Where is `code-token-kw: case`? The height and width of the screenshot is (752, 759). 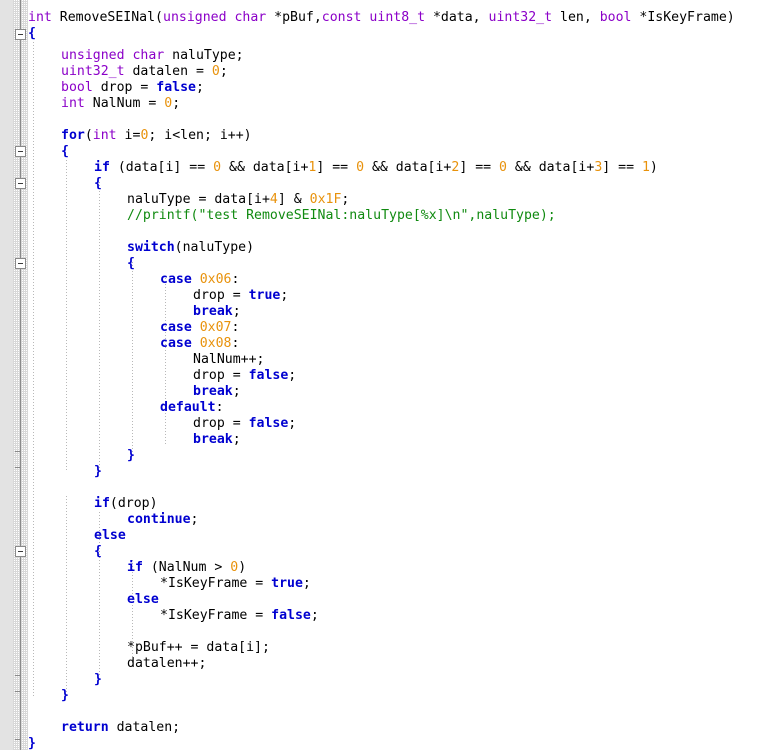 code-token-kw: case is located at coordinates (176, 279).